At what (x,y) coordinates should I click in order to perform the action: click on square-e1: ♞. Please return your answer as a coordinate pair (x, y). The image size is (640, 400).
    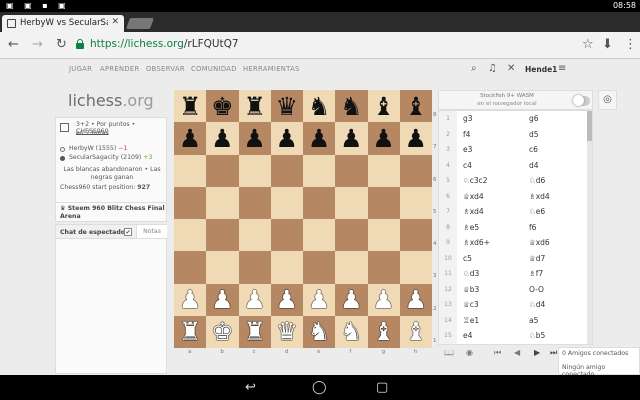
    Looking at the image, I should click on (319, 331).